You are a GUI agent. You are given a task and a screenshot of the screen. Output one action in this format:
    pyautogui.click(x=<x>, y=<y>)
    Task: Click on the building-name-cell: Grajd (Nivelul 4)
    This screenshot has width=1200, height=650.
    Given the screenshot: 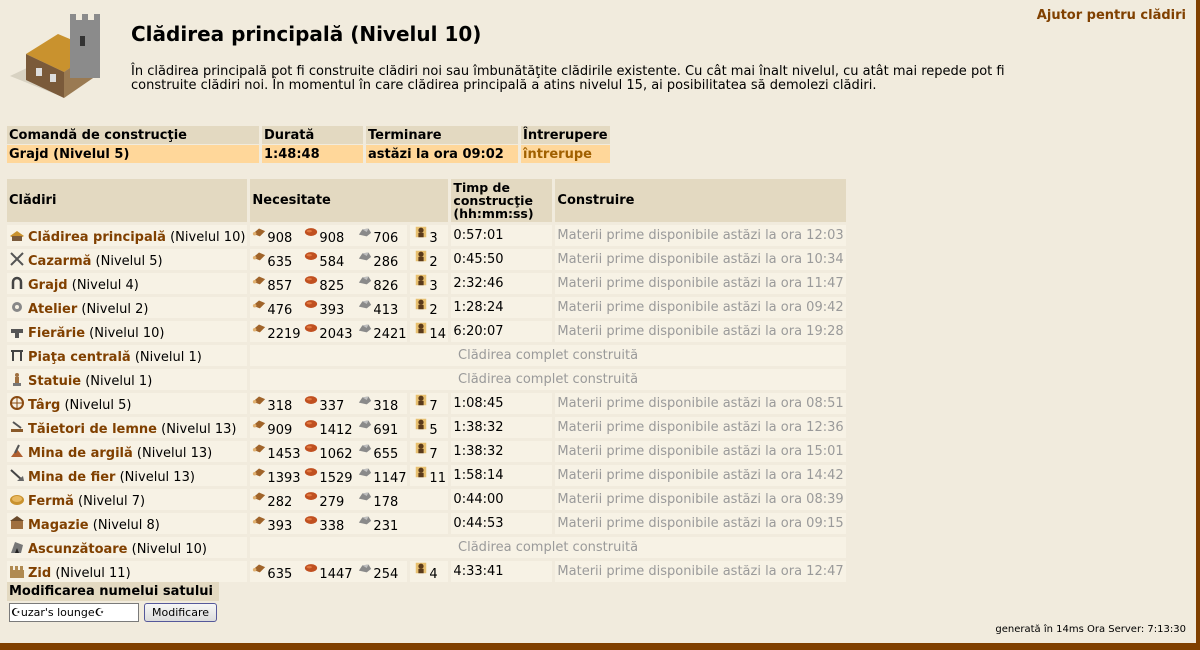 What is the action you would take?
    pyautogui.click(x=129, y=285)
    